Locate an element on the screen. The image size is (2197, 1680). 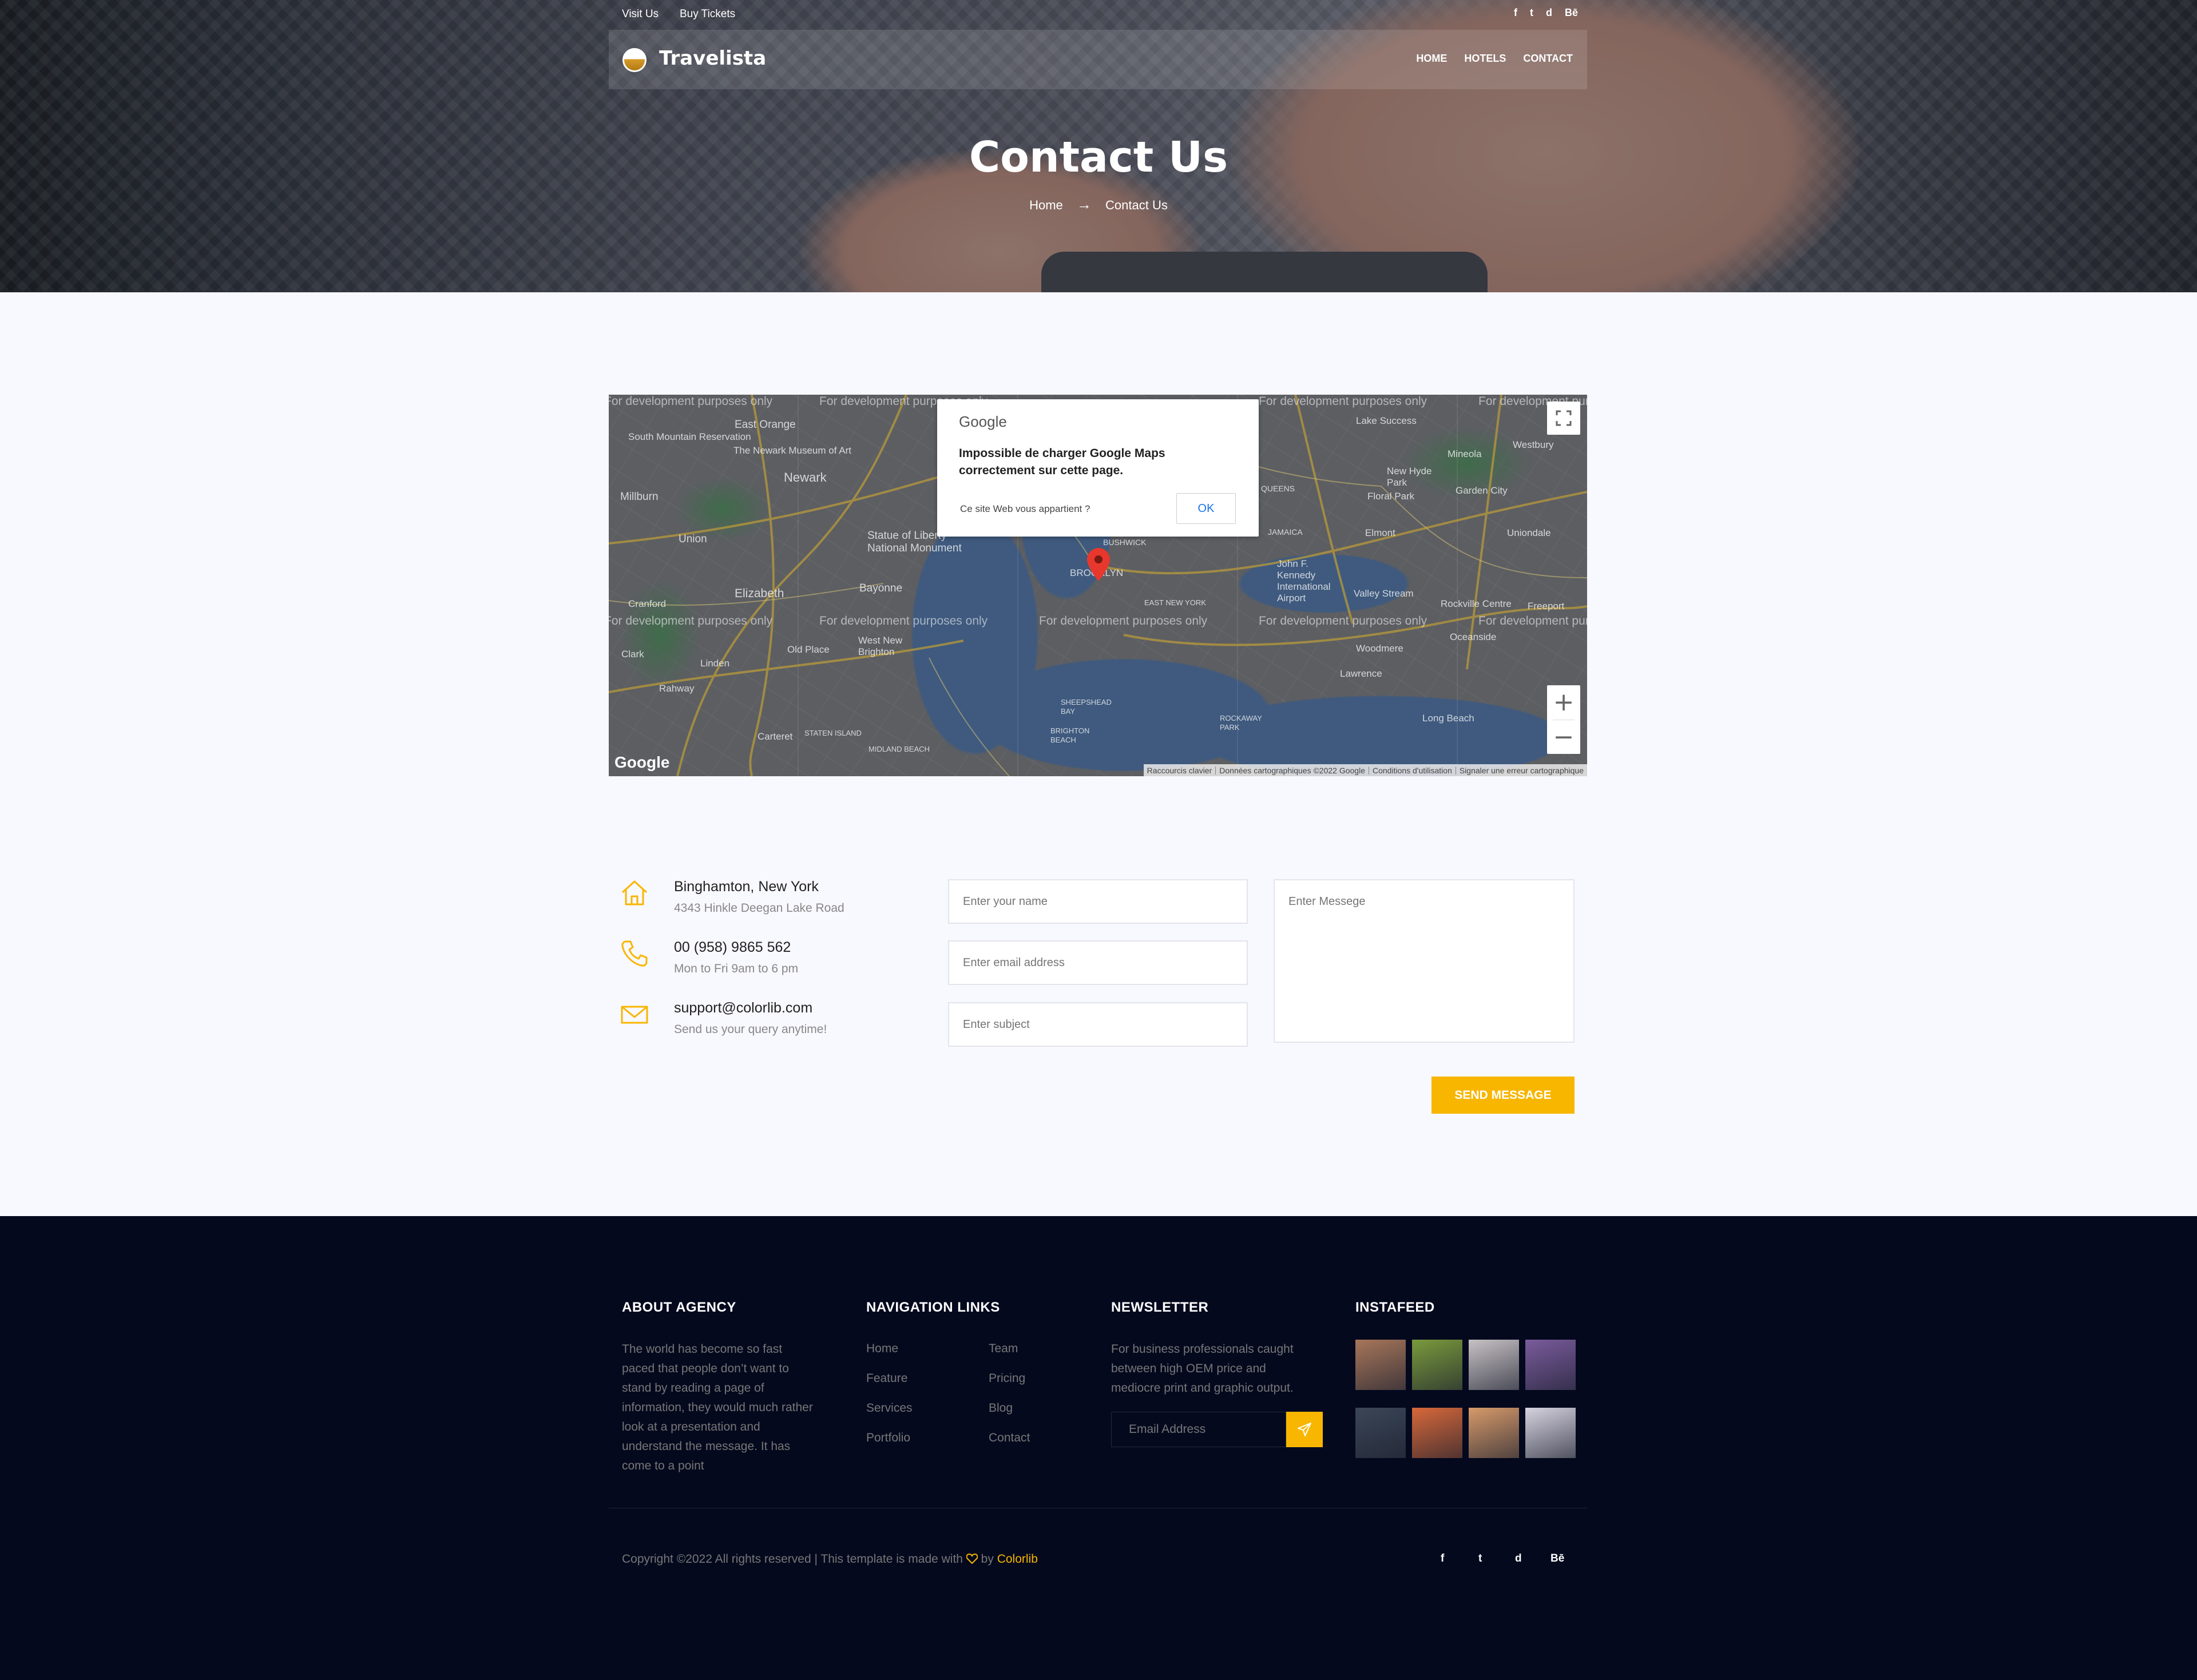
nav-menu: HOME HOTELS CONTACT is located at coordinates (1494, 59).